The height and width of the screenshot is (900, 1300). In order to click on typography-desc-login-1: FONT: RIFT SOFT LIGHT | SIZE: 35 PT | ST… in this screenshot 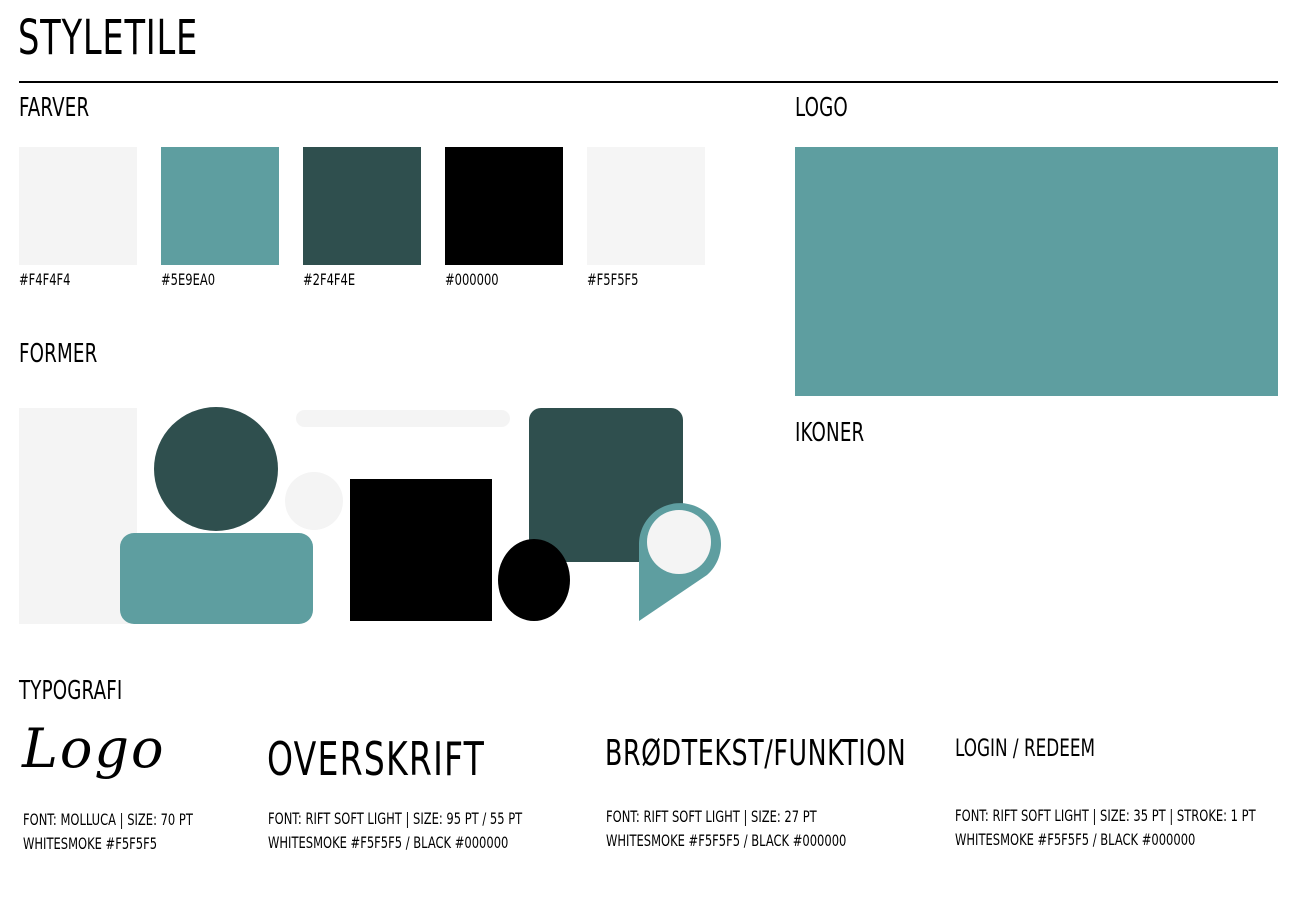, I will do `click(1105, 815)`.